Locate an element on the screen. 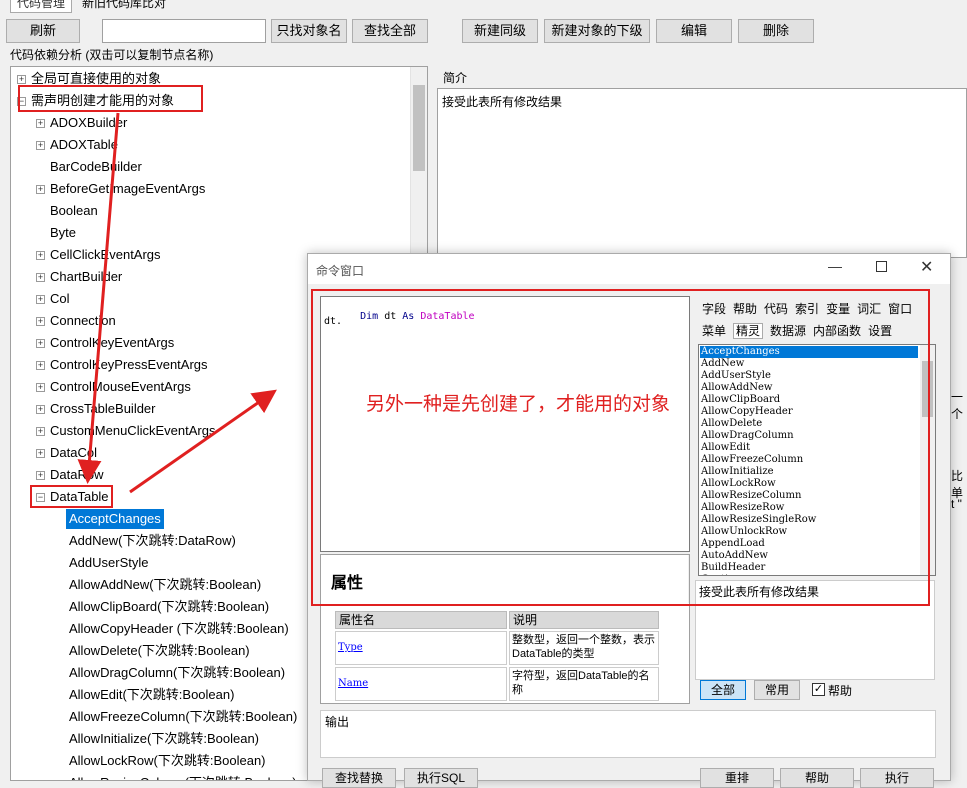 This screenshot has width=967, height=788. arrow-right is located at coordinates (203, 441).